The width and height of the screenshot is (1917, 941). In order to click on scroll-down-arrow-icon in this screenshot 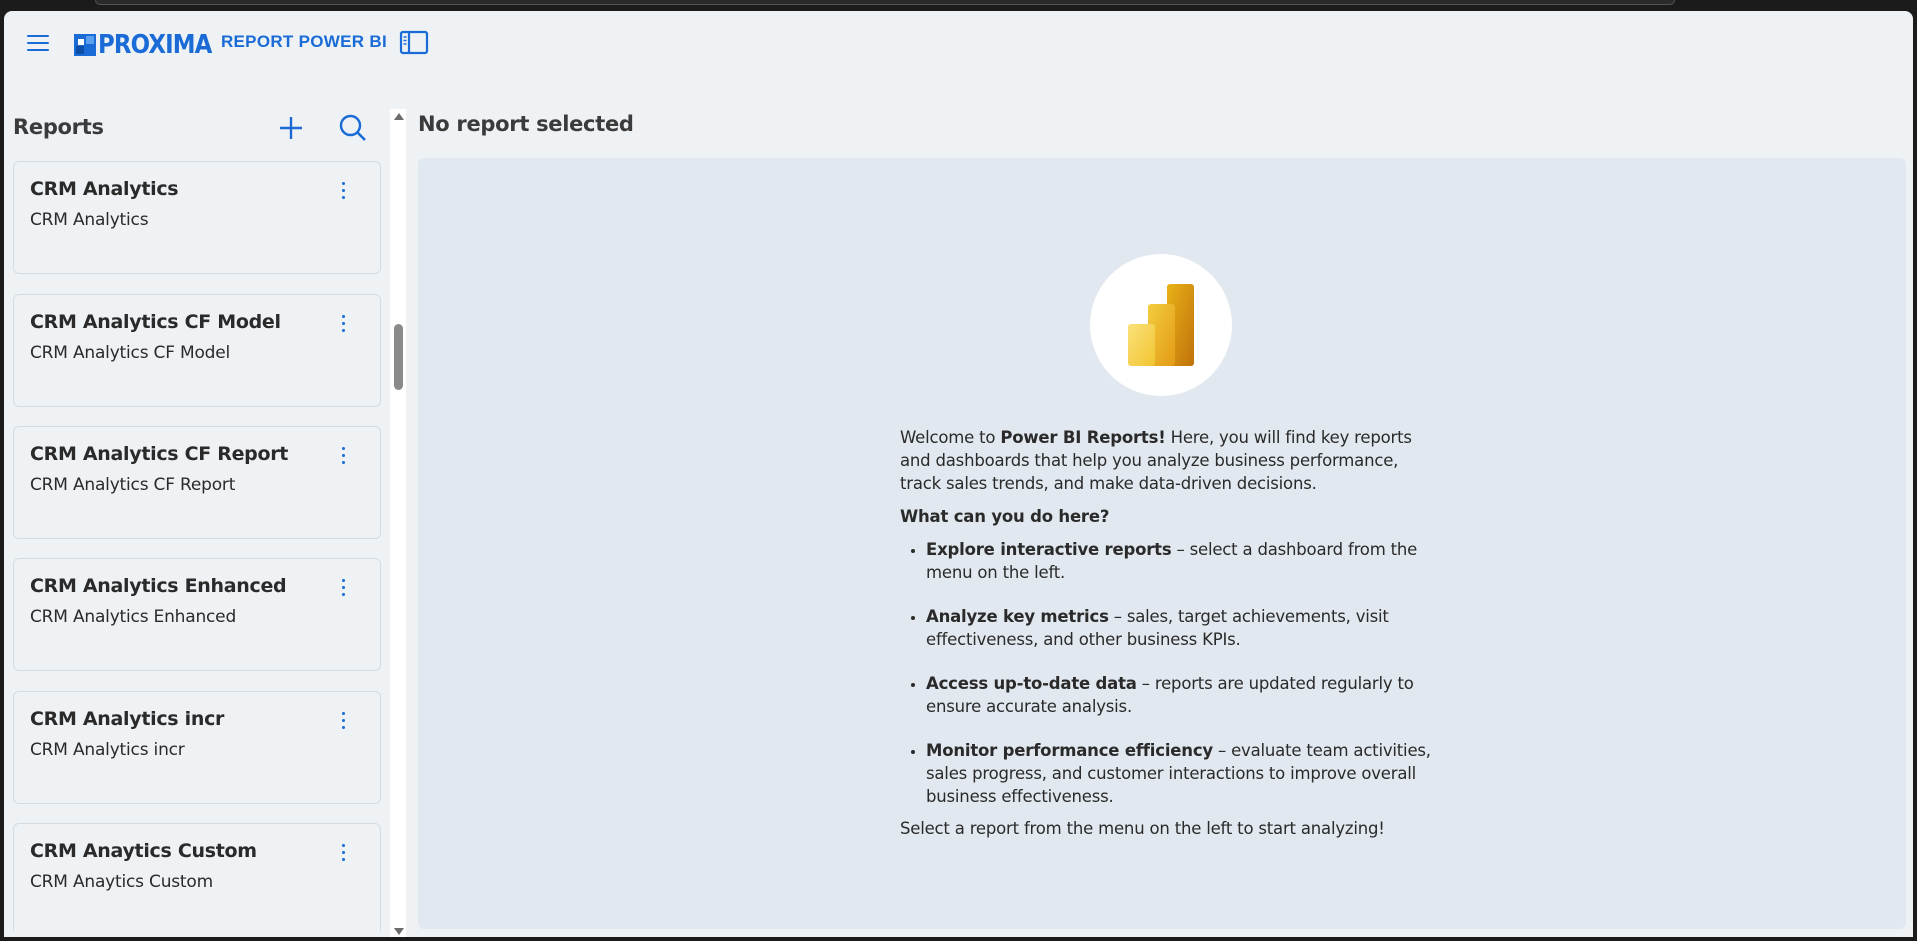, I will do `click(399, 931)`.